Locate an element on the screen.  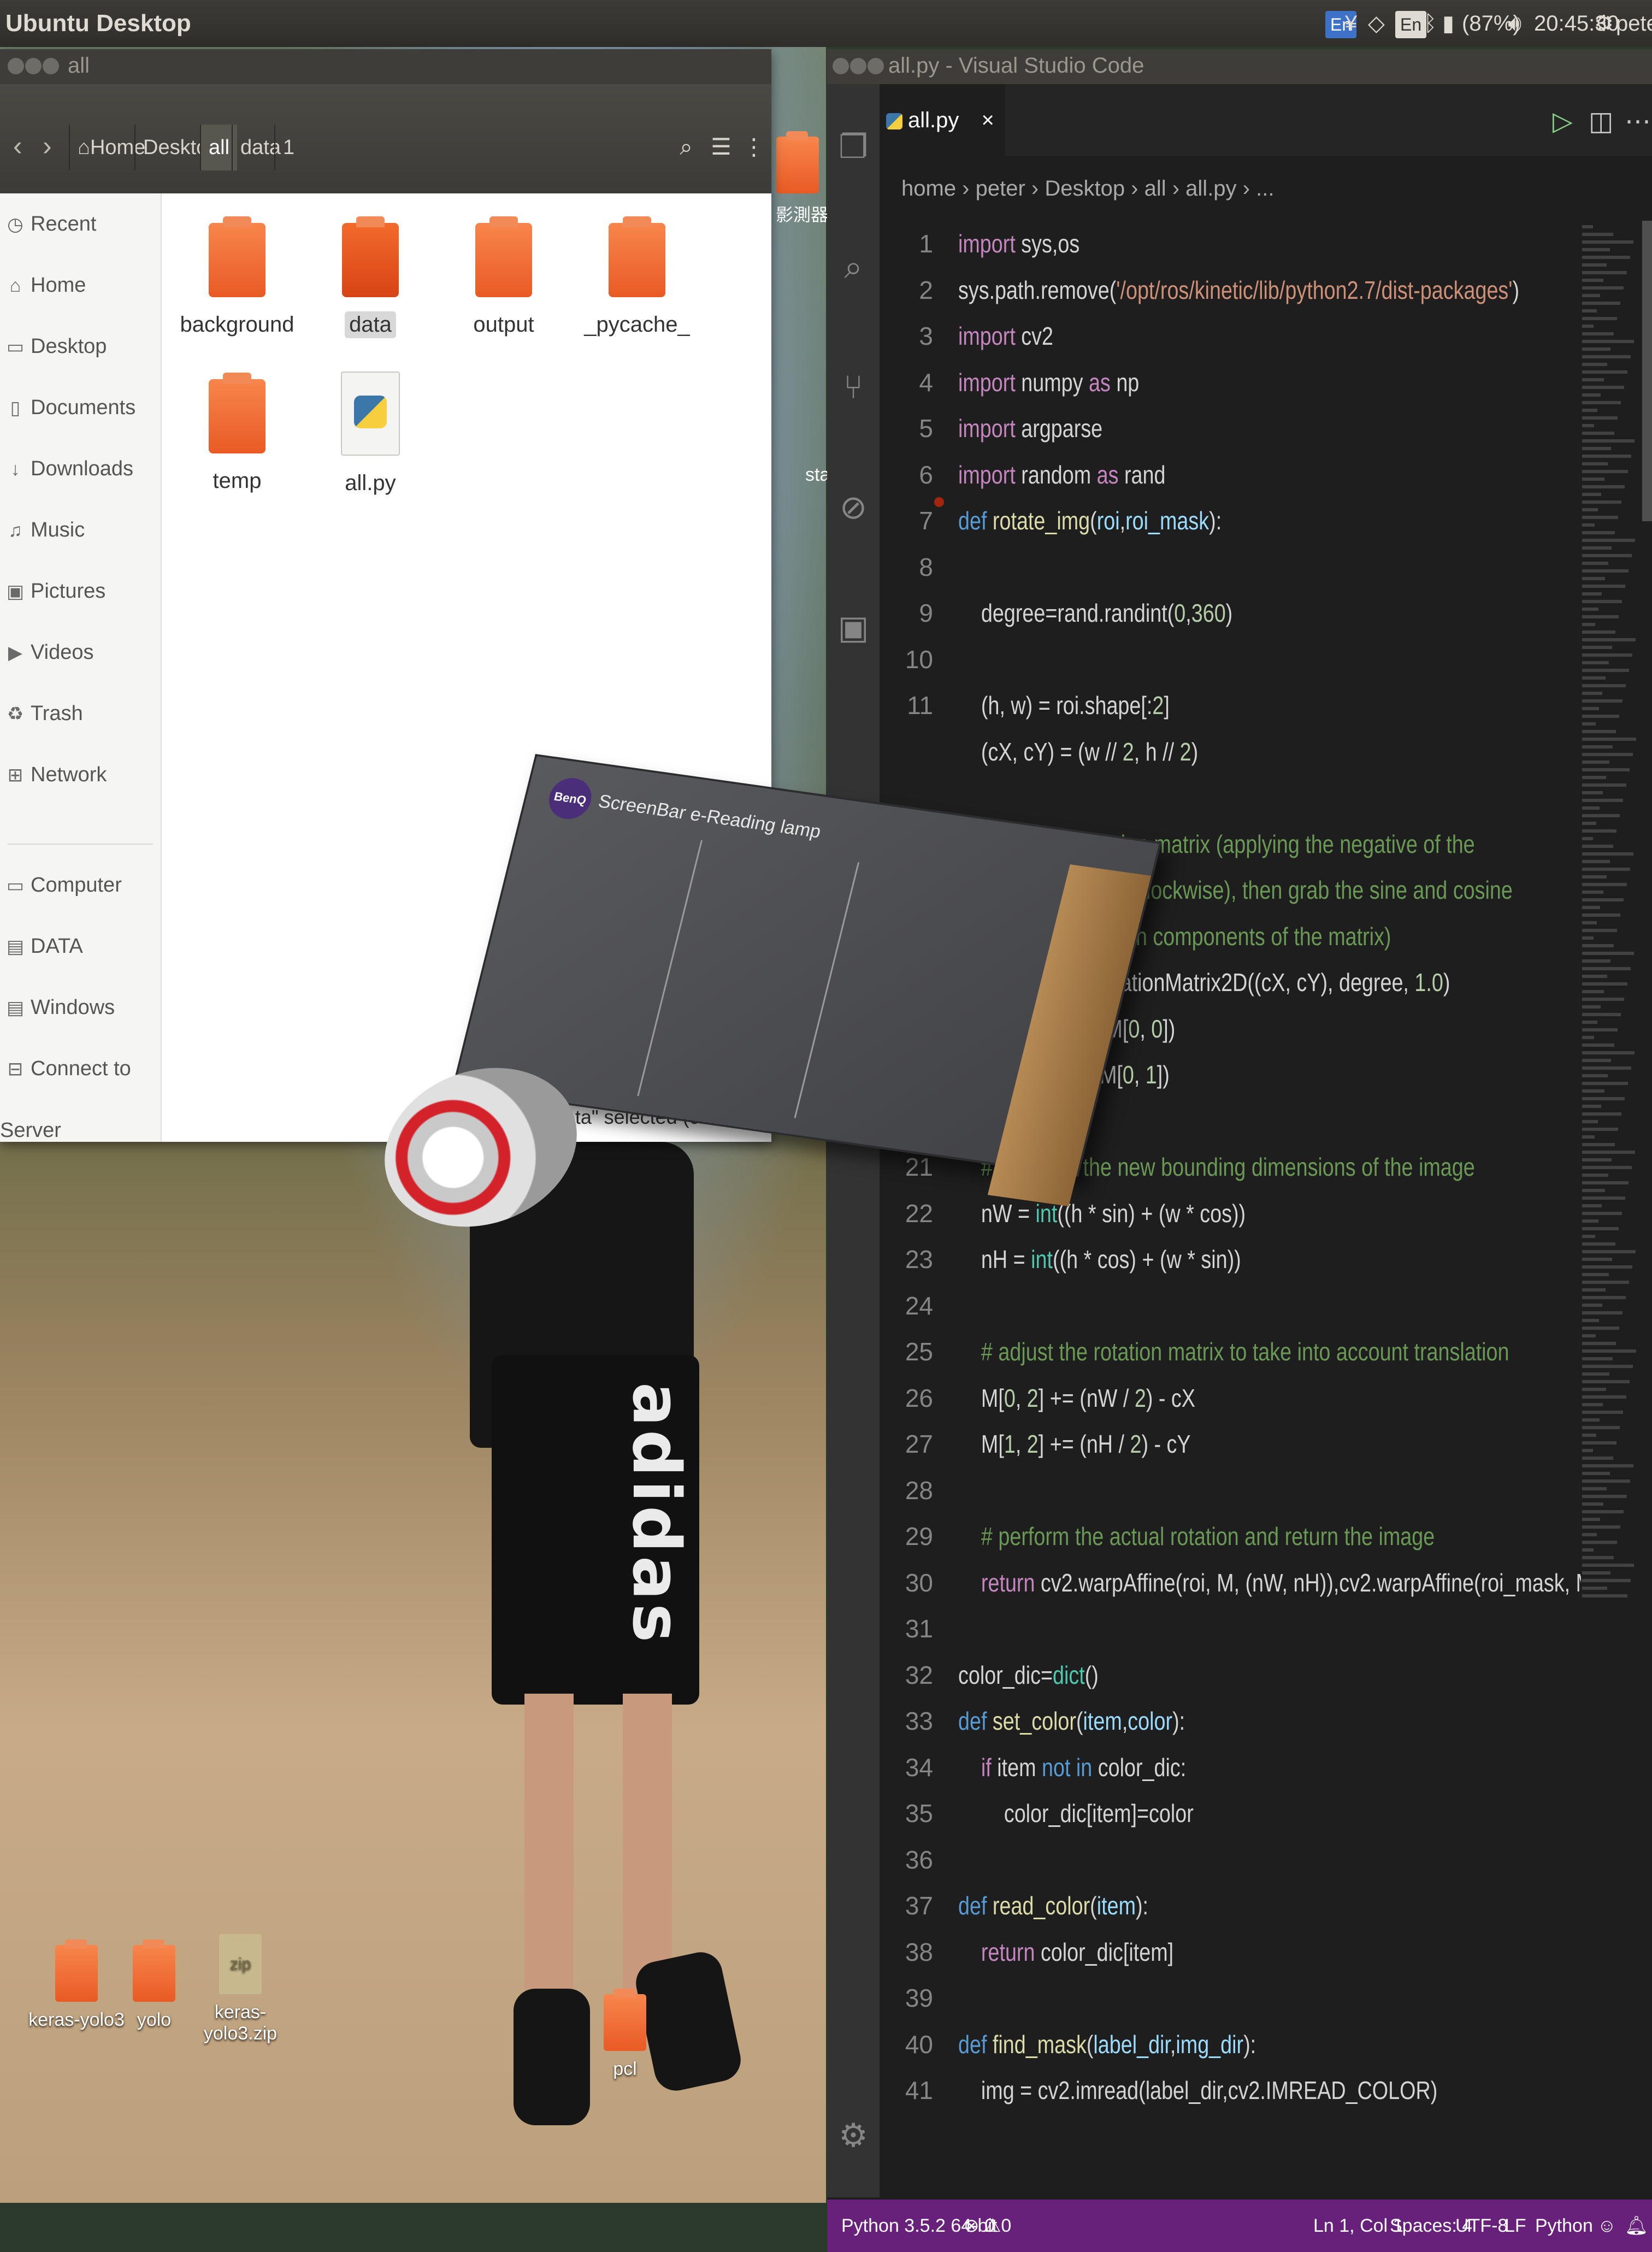
problems-indicator: ⊗ 0 ⚠ 0 is located at coordinates (987, 2226).